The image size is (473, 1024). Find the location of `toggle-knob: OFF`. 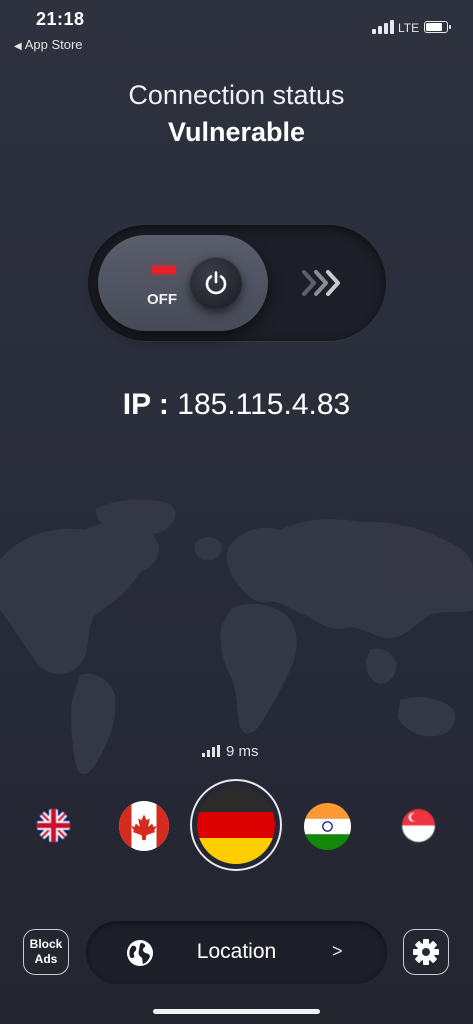

toggle-knob: OFF is located at coordinates (183, 283).